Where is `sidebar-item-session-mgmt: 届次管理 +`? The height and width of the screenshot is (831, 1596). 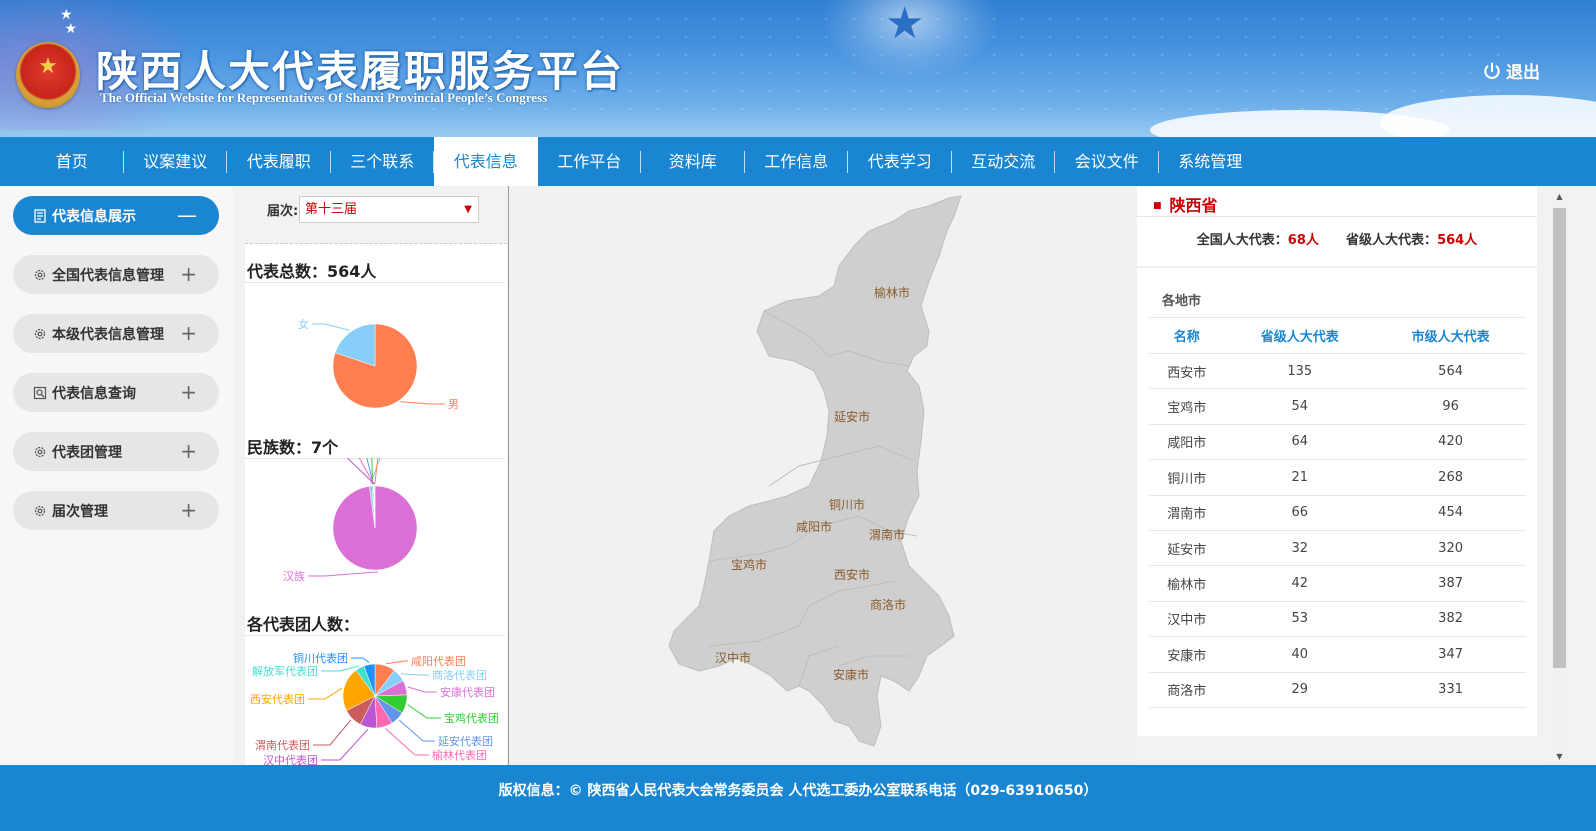 sidebar-item-session-mgmt: 届次管理 + is located at coordinates (116, 510).